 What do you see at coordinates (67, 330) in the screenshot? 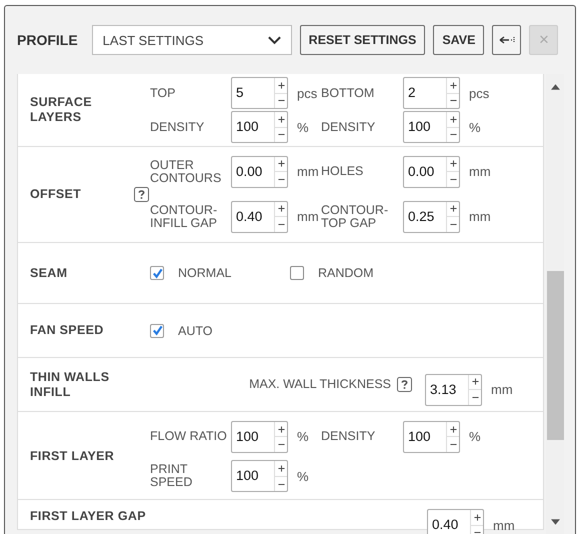
I see `section-title: FAN SPEED` at bounding box center [67, 330].